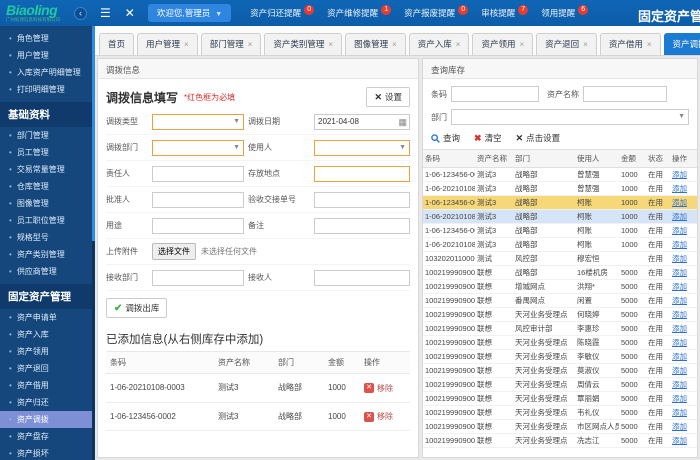  Describe the element at coordinates (681, 44) in the screenshot. I see `tab-资产调拨: 资产调拨` at that location.